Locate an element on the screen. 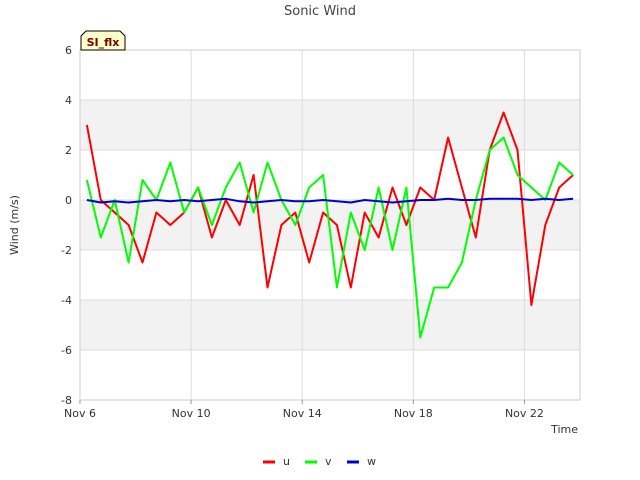  x-tick-label: Nov 10 is located at coordinates (191, 413).